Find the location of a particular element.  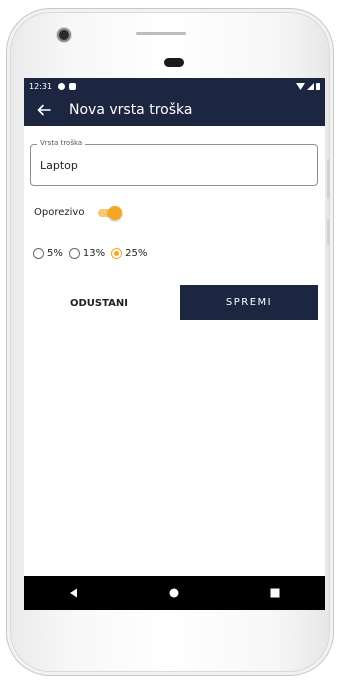

signal-icon is located at coordinates (310, 86).